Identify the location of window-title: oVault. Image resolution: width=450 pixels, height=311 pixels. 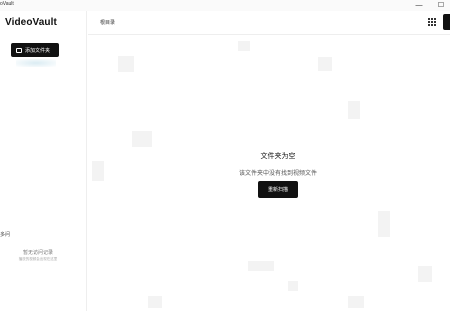
(7, 4).